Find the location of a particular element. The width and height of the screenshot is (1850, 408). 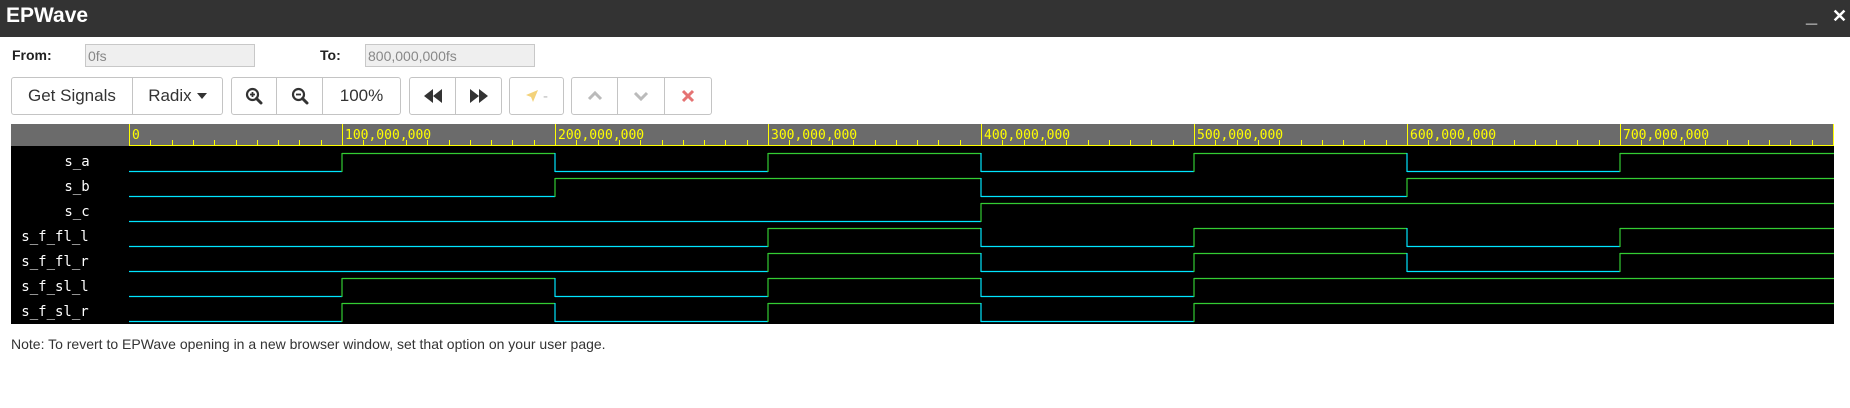

radix-dropdown: Radix is located at coordinates (177, 96).